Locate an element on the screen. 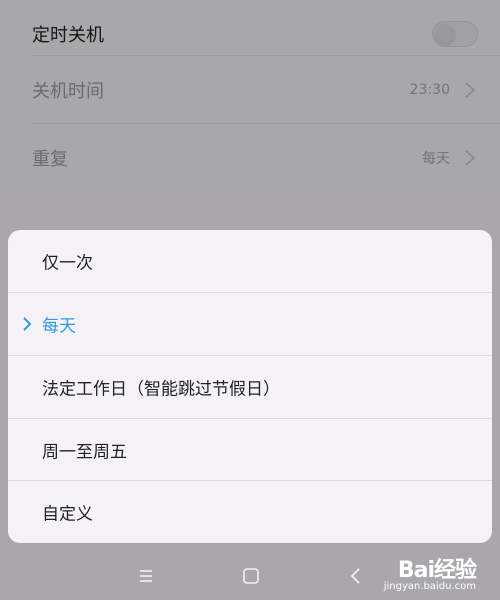 The height and width of the screenshot is (600, 500). option-workdays-legal: 法定工作日（智能跳过节假日） is located at coordinates (250, 387).